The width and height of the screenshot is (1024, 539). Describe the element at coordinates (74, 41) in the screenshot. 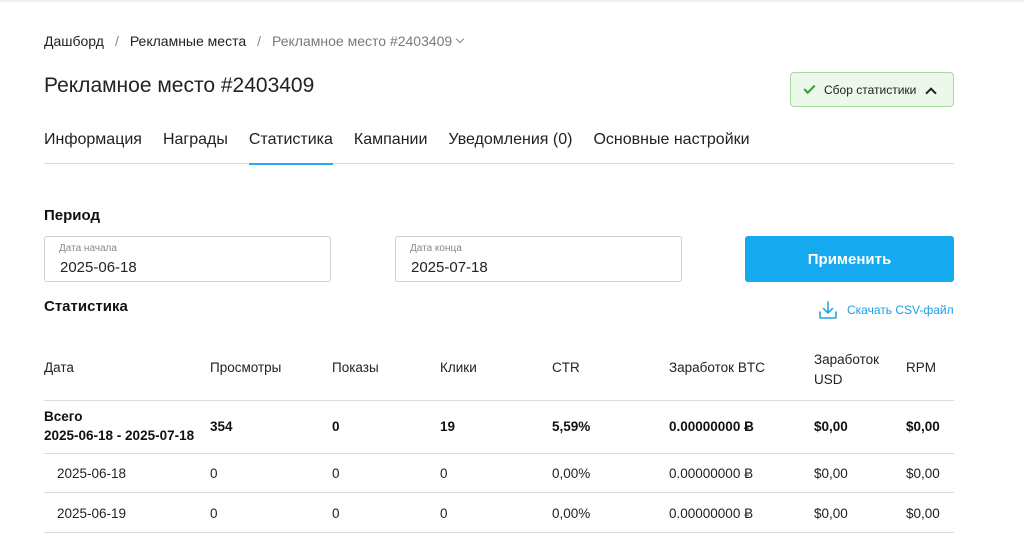

I see `breadcrumb-dashboard-link: Дашборд` at that location.